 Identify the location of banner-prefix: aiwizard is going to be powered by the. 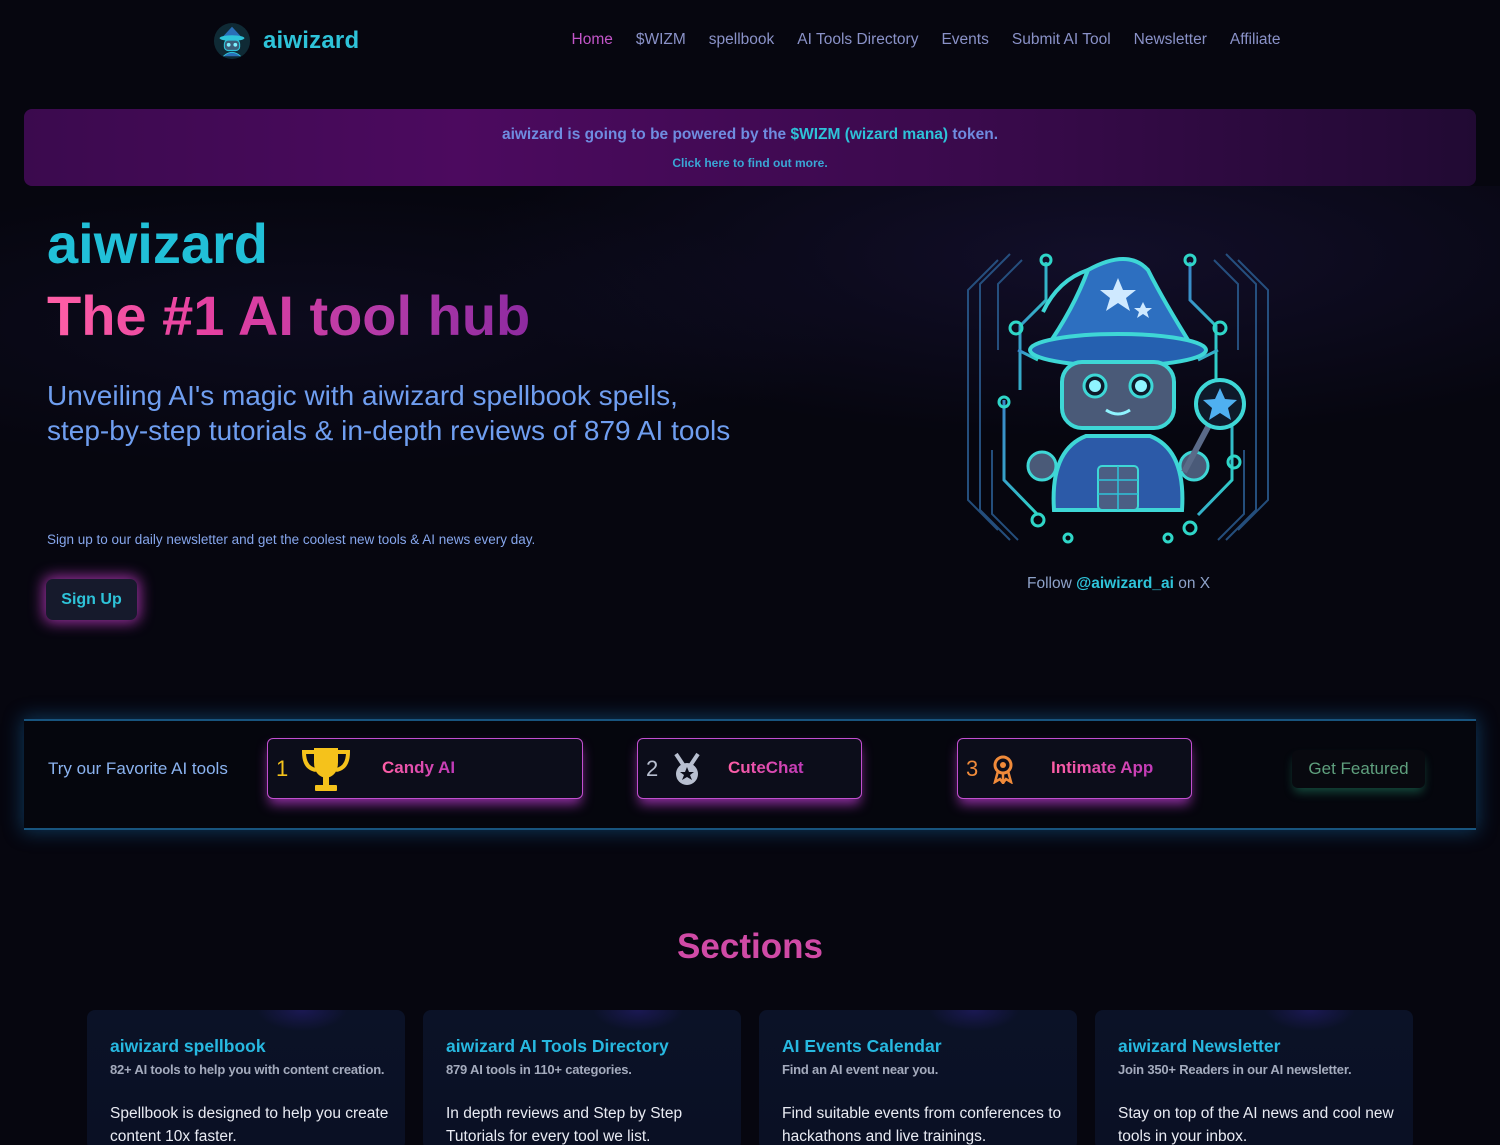
(646, 134).